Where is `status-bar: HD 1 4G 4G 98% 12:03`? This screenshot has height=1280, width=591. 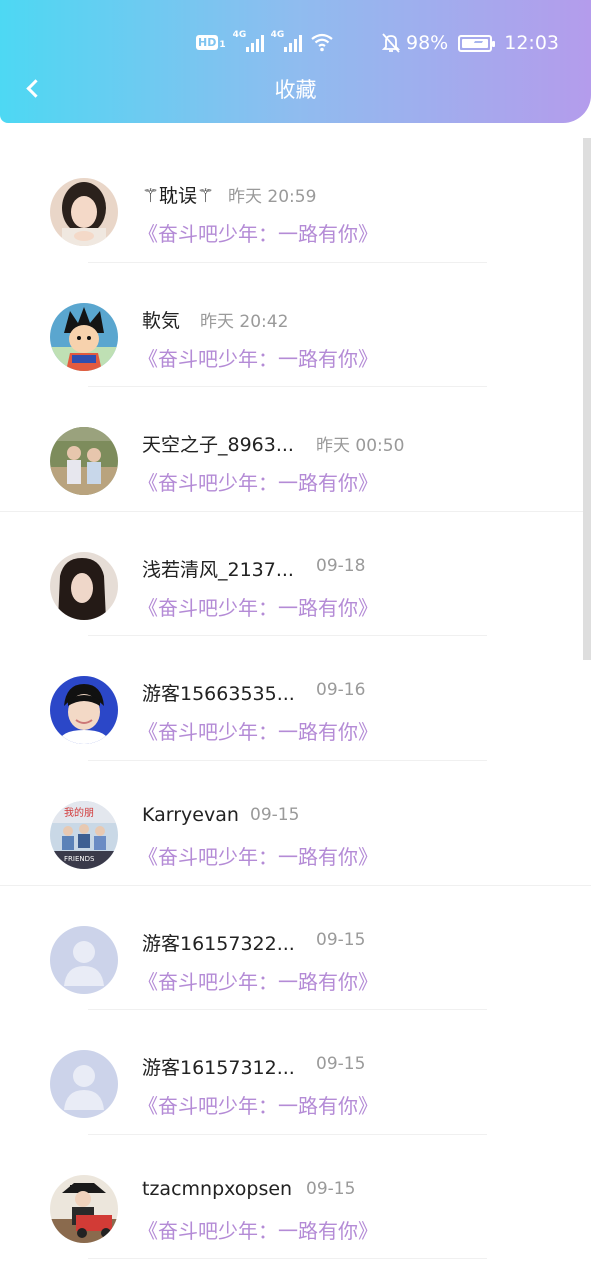 status-bar: HD 1 4G 4G 98% 12:03 is located at coordinates (295, 45).